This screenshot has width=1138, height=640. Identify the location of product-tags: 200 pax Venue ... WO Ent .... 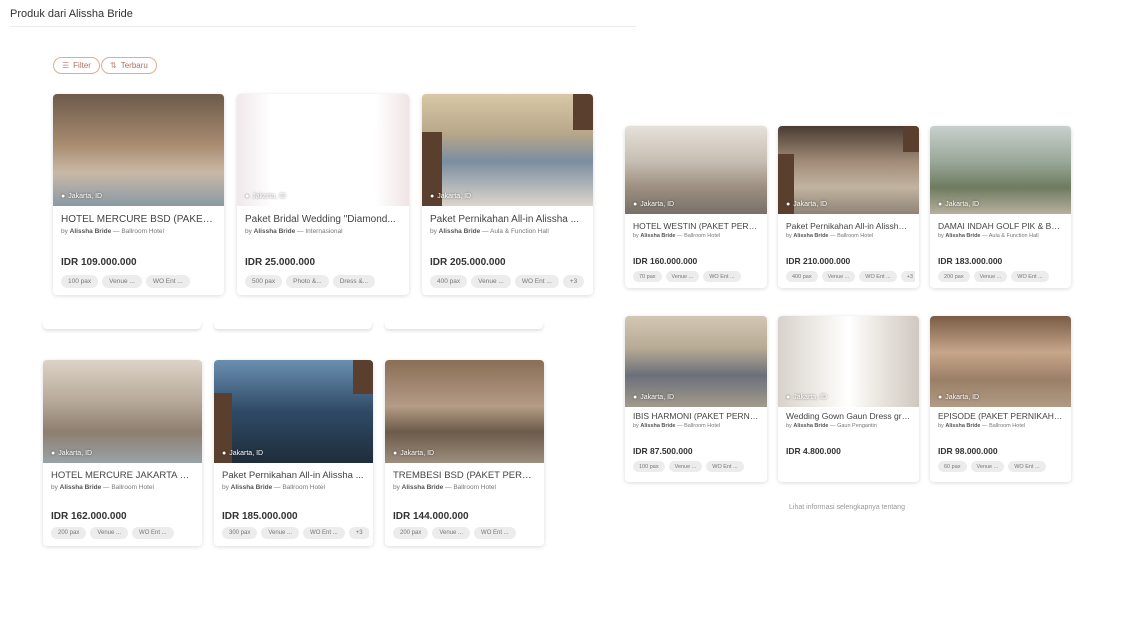
(124, 533).